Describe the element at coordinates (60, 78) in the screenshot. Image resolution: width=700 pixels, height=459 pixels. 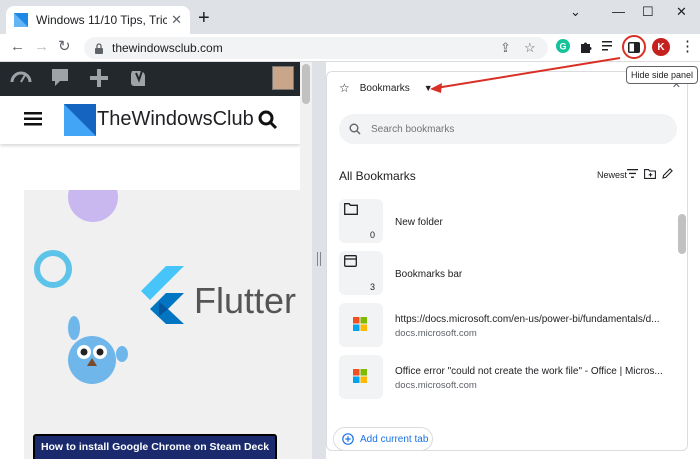
I see `comments-icon` at that location.